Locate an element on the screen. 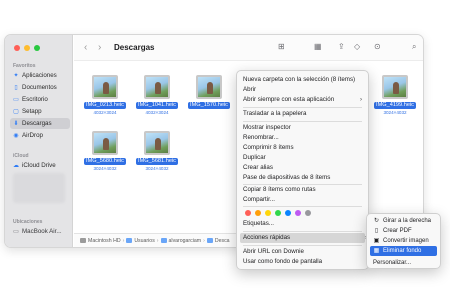 The height and width of the screenshot is (300, 450). sidebar-item-label: Escritorio is located at coordinates (35, 99).